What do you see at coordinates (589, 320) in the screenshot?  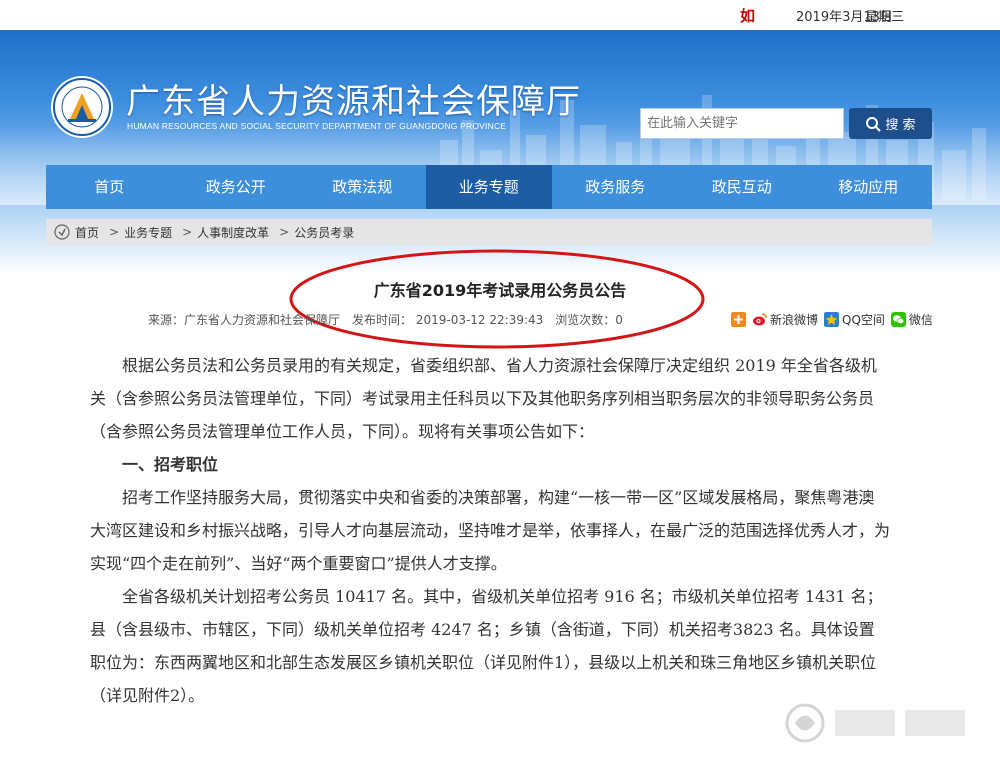 I see `article-views: 浏览次数：0` at bounding box center [589, 320].